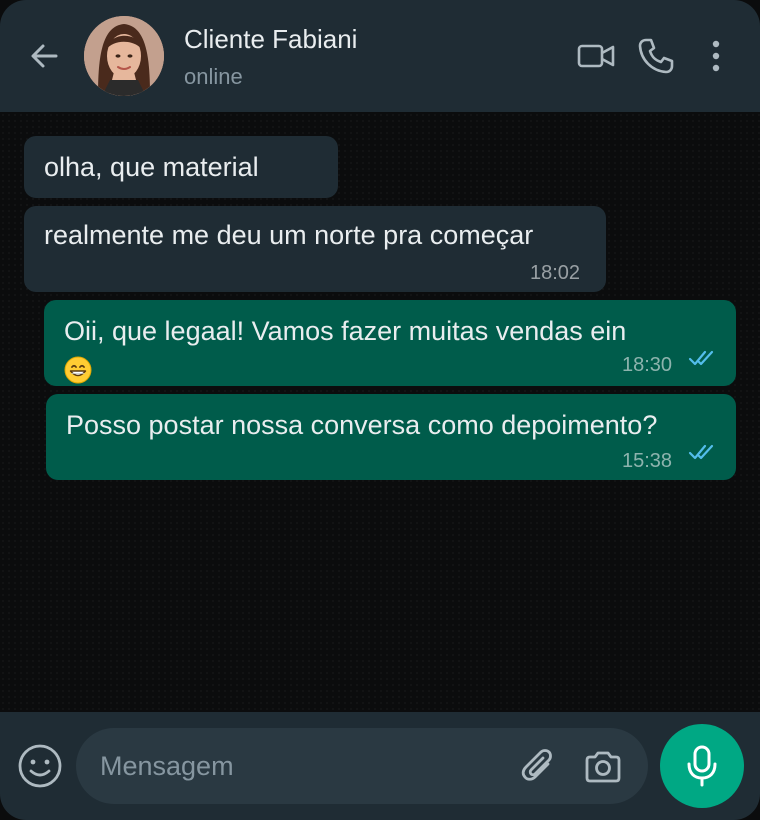  What do you see at coordinates (151, 167) in the screenshot?
I see `message-text: olha, que material` at bounding box center [151, 167].